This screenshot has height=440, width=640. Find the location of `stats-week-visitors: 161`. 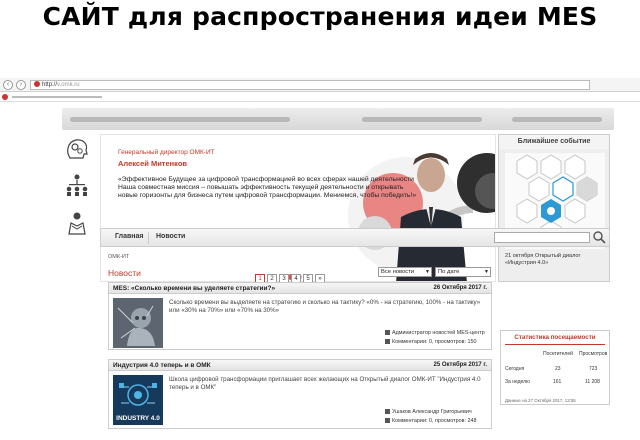

stats-week-visitors: 161 is located at coordinates (557, 382).